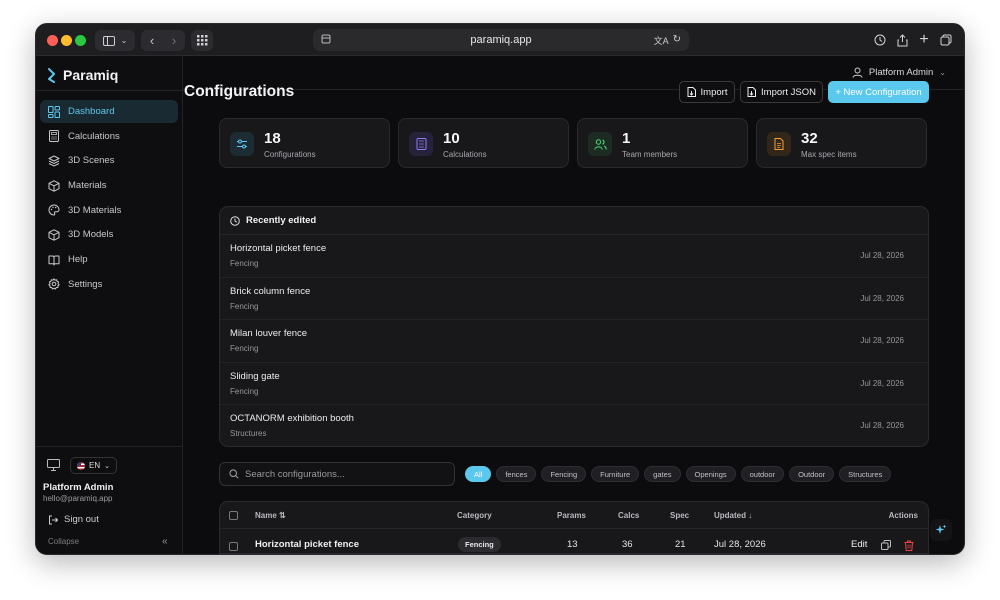 This screenshot has width=1000, height=600. What do you see at coordinates (691, 92) in the screenshot?
I see `file-import-icon` at bounding box center [691, 92].